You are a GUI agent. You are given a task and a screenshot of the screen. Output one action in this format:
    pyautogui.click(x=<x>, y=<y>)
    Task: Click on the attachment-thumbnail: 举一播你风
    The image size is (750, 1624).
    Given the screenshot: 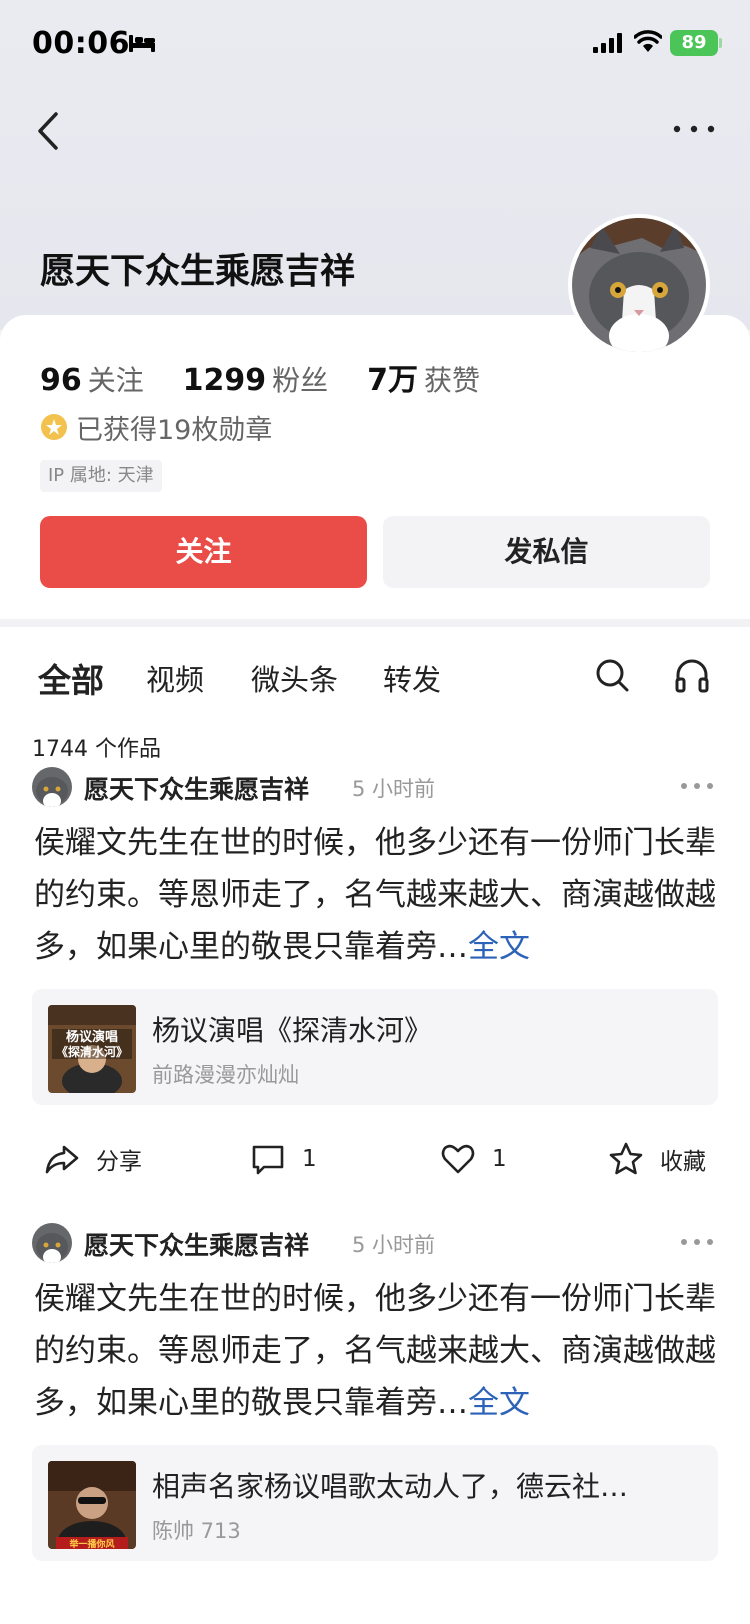 What is the action you would take?
    pyautogui.click(x=92, y=1505)
    